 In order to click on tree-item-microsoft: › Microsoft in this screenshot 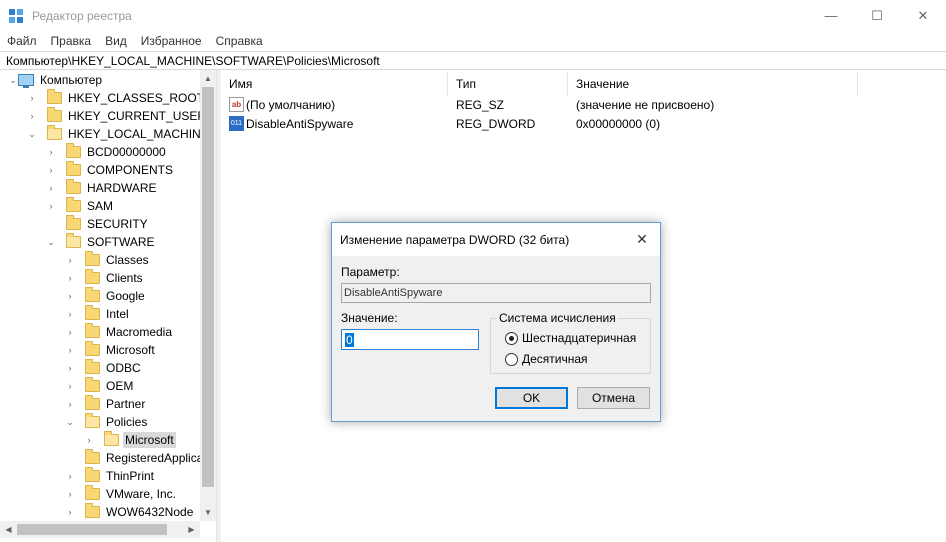, I will do `click(140, 350)`.